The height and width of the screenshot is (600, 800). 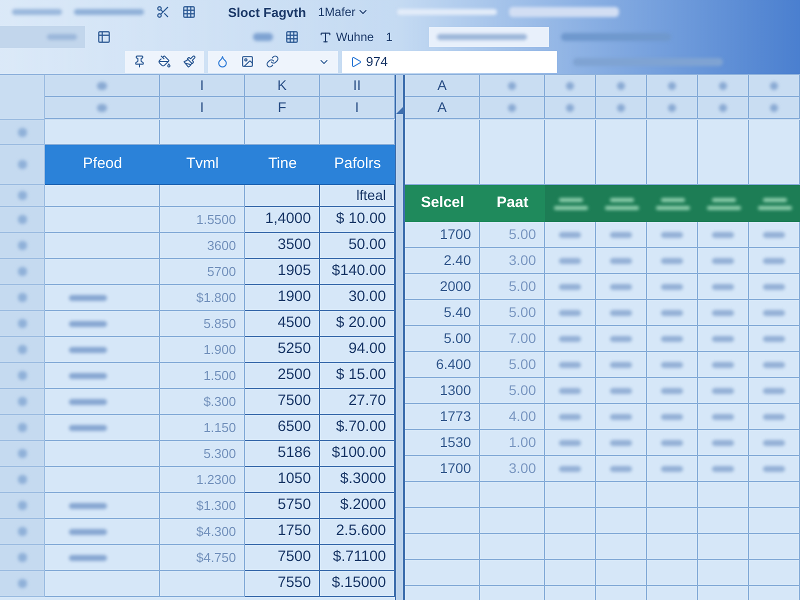 What do you see at coordinates (449, 61) in the screenshot?
I see `cell-reference-field: 974` at bounding box center [449, 61].